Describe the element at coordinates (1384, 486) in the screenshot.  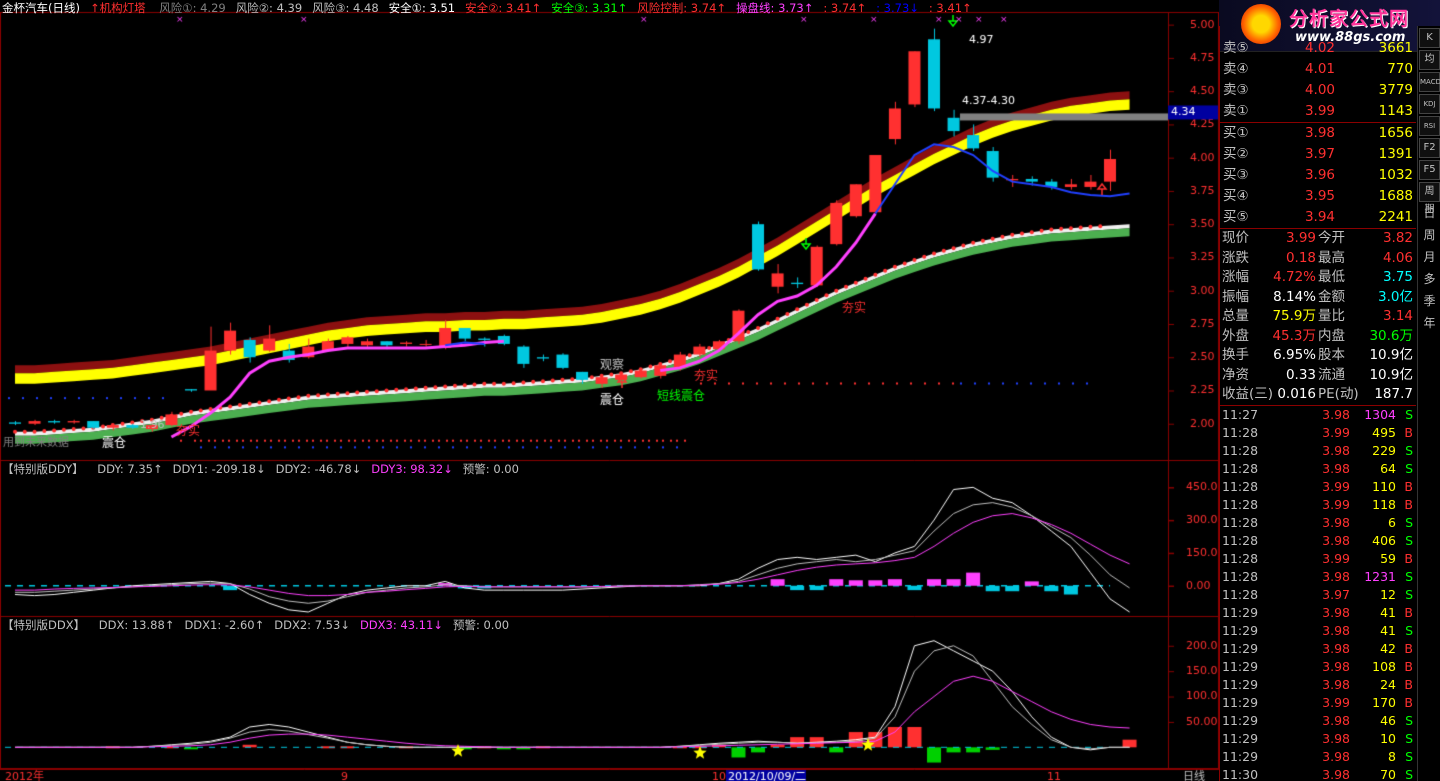
I see `tick-volume: 110` at that location.